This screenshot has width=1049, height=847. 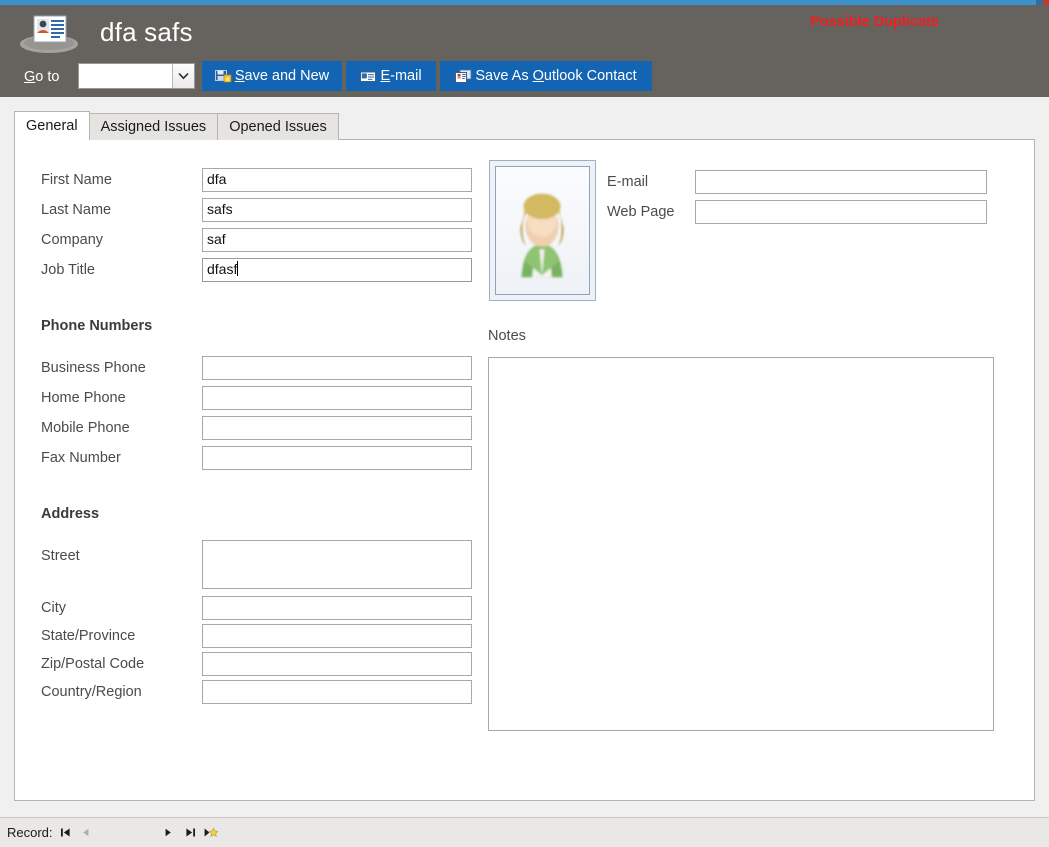 What do you see at coordinates (76, 210) in the screenshot?
I see `last-name-label: Last Name` at bounding box center [76, 210].